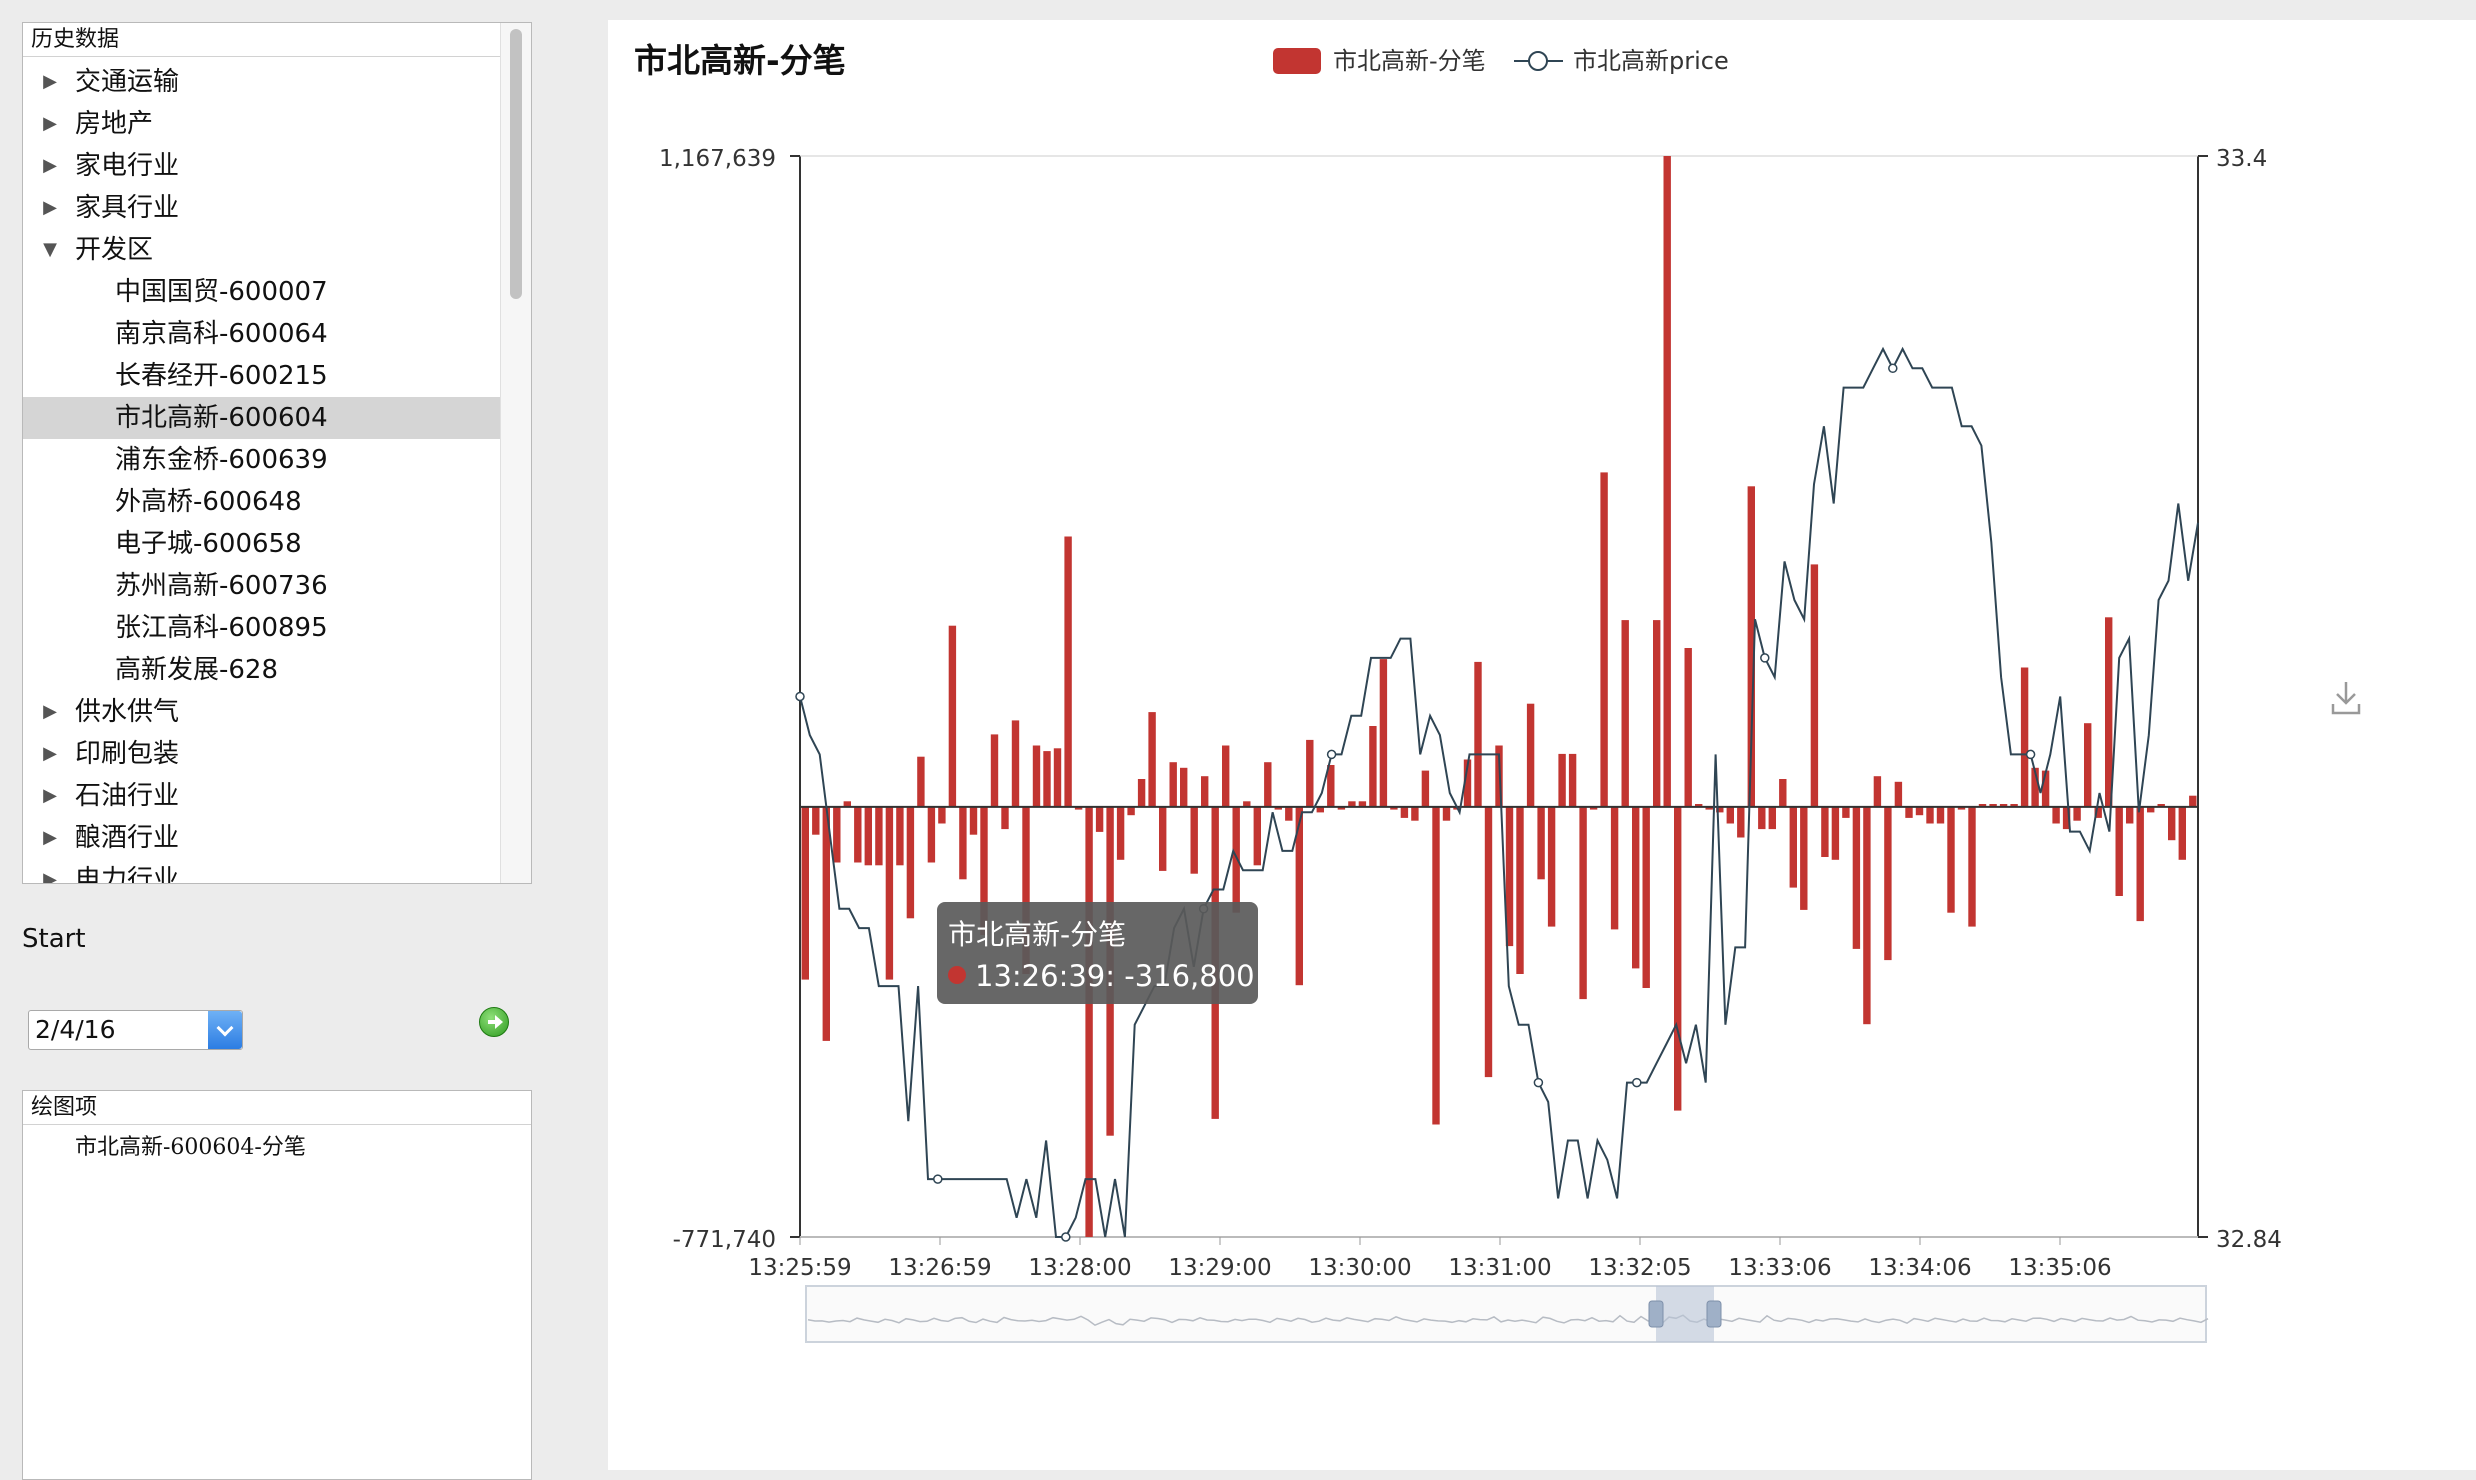 The height and width of the screenshot is (1480, 2476). What do you see at coordinates (262, 292) in the screenshot?
I see `tree-item-stock: 中国国贸-600007` at bounding box center [262, 292].